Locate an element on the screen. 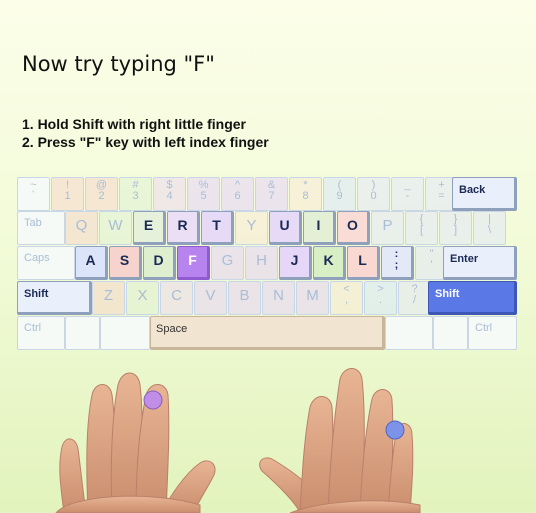 The image size is (536, 513). key-row4-7-label: , is located at coordinates (346, 300).